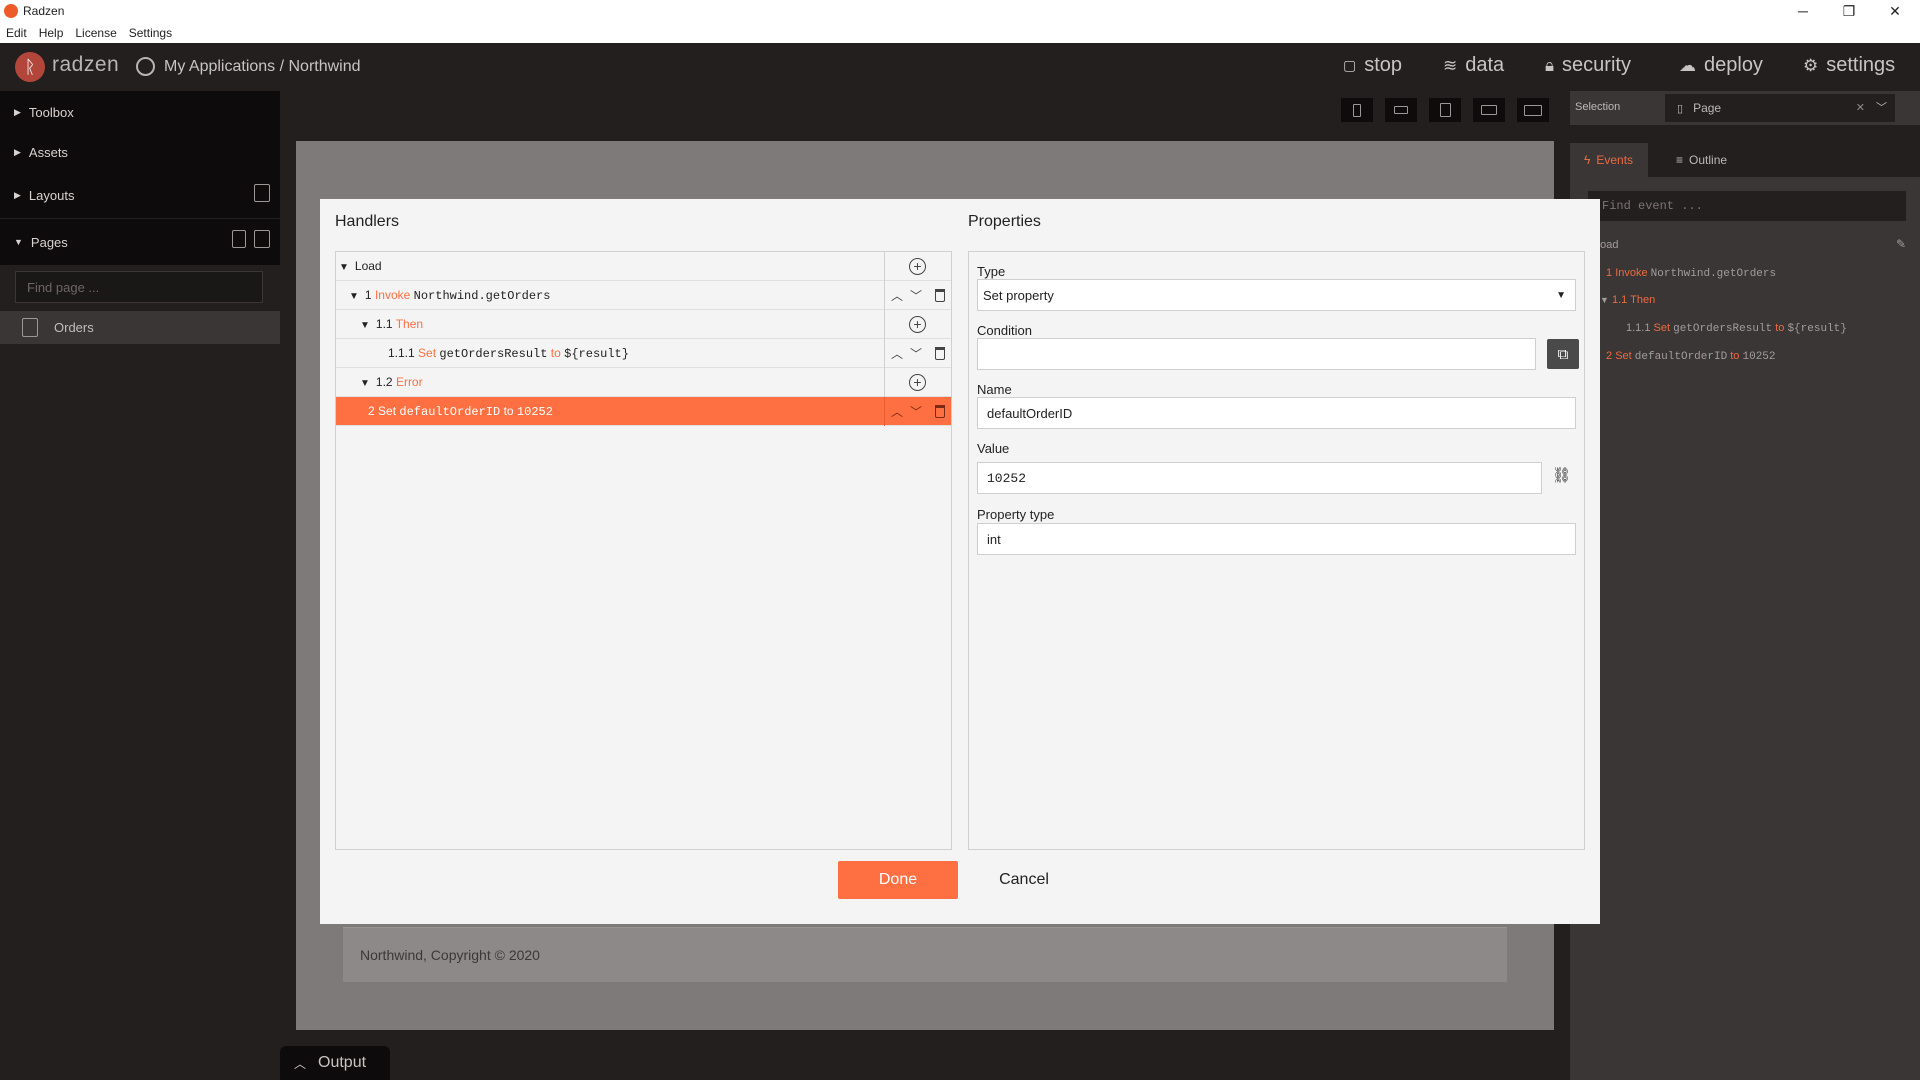  I want to click on sidebar-toolbox: ▶ Toolbox, so click(140, 112).